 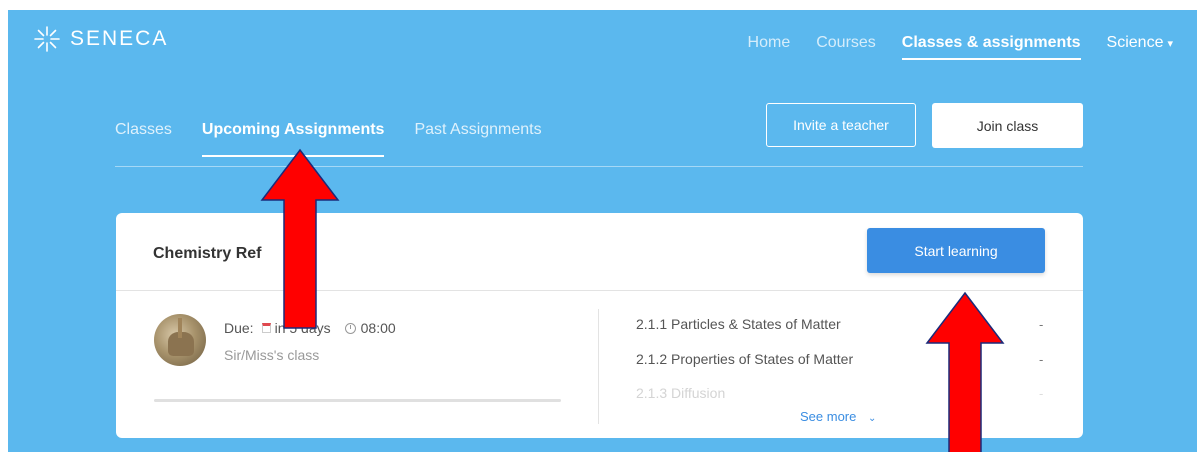 What do you see at coordinates (239, 328) in the screenshot?
I see `due-label: Due:` at bounding box center [239, 328].